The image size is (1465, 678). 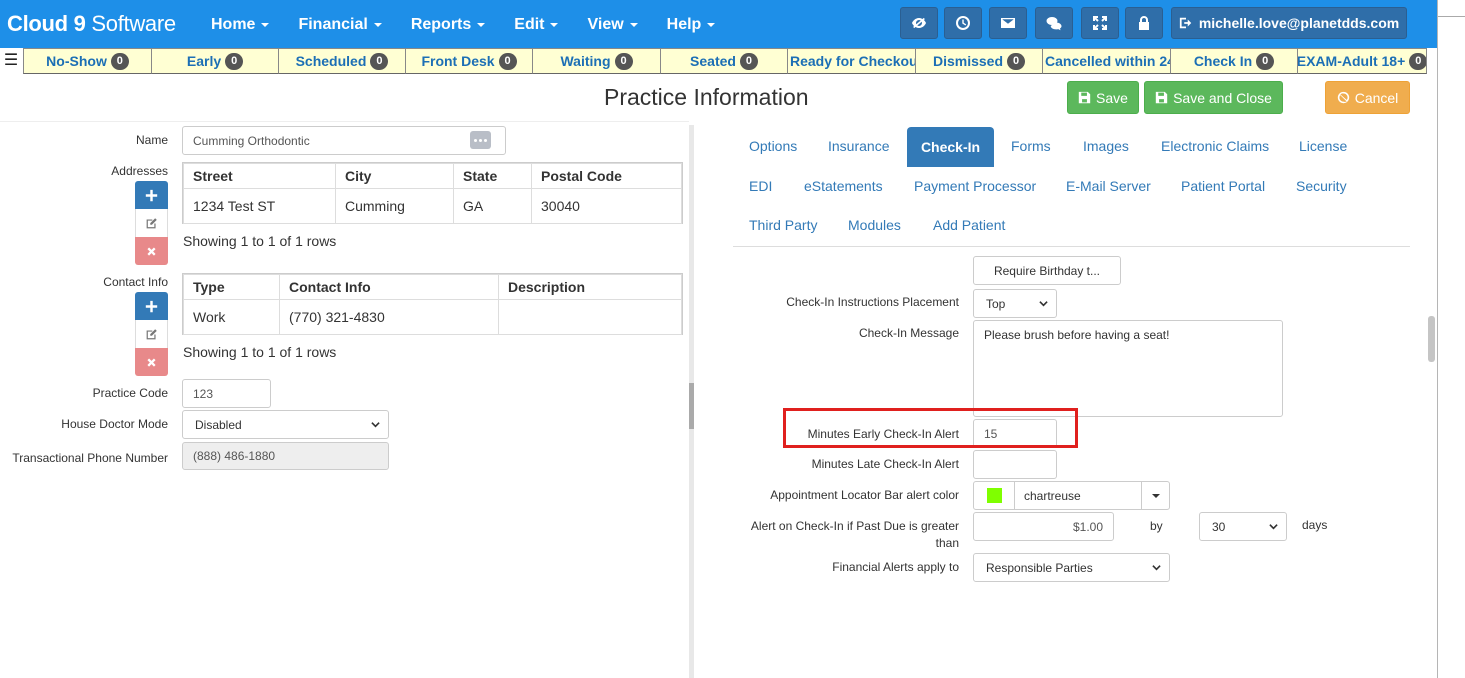 What do you see at coordinates (1144, 23) in the screenshot?
I see `lock-button` at bounding box center [1144, 23].